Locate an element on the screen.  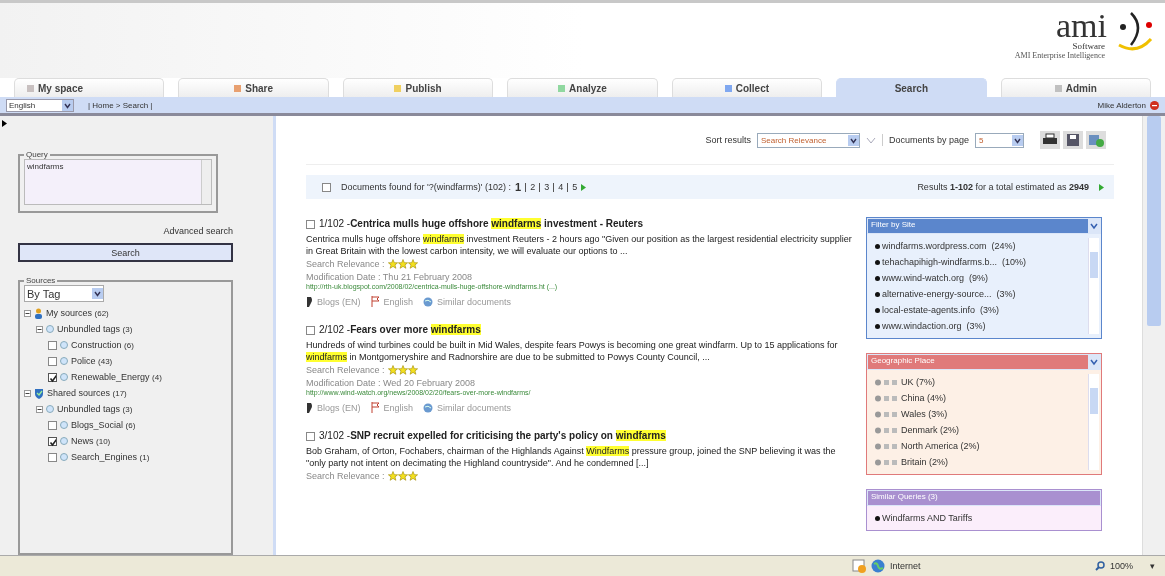
page-link: 1 is located at coordinates (518, 187).